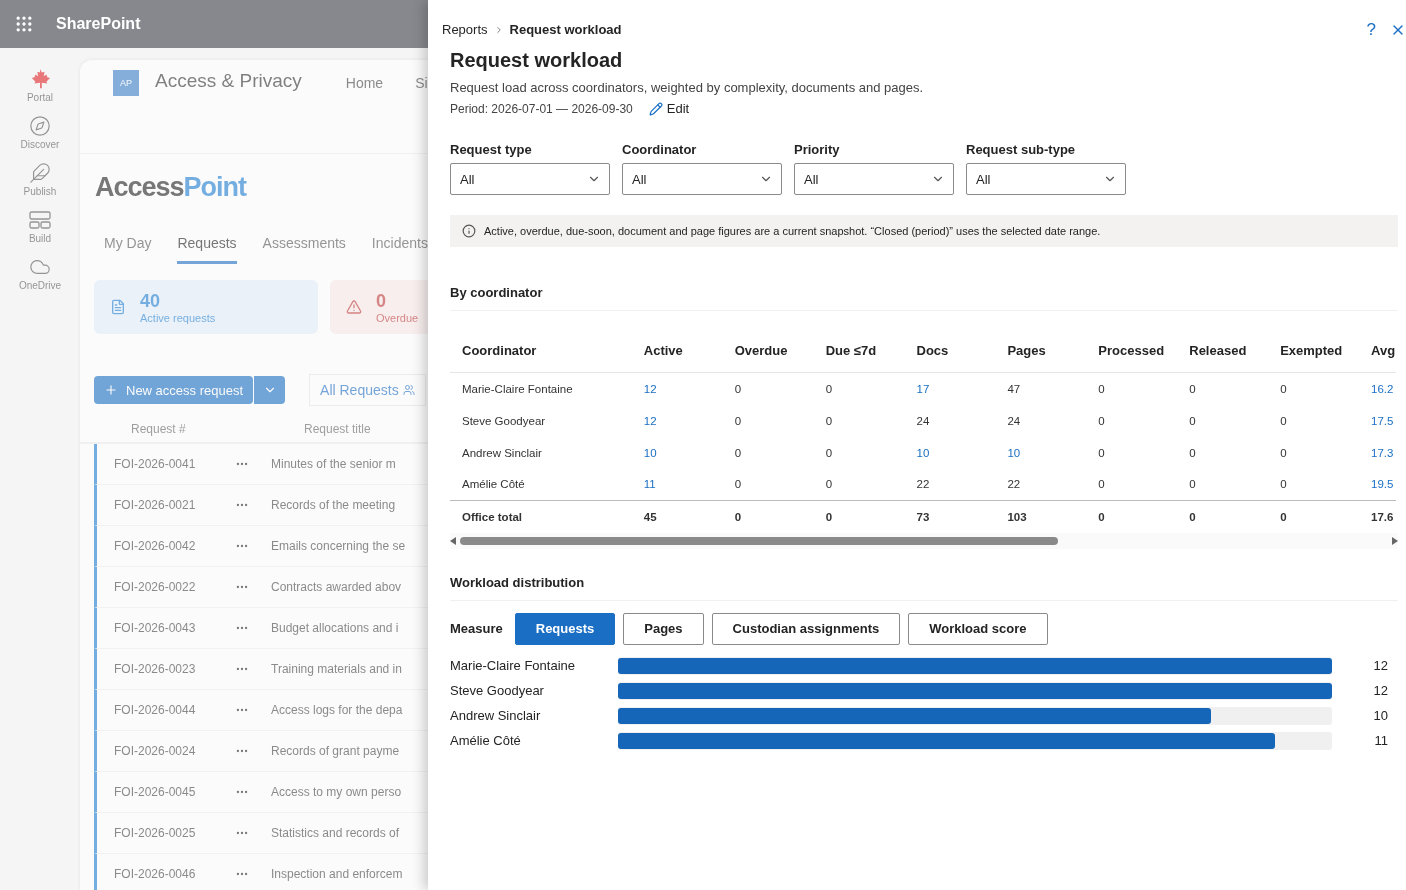 This screenshot has width=1406, height=890. What do you see at coordinates (337, 874) in the screenshot?
I see `request-title: Inspection and enforcem` at bounding box center [337, 874].